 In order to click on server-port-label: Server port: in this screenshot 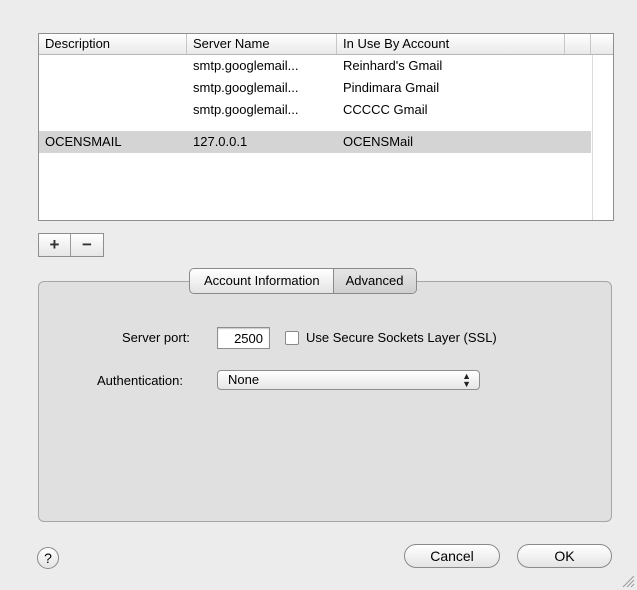, I will do `click(156, 337)`.